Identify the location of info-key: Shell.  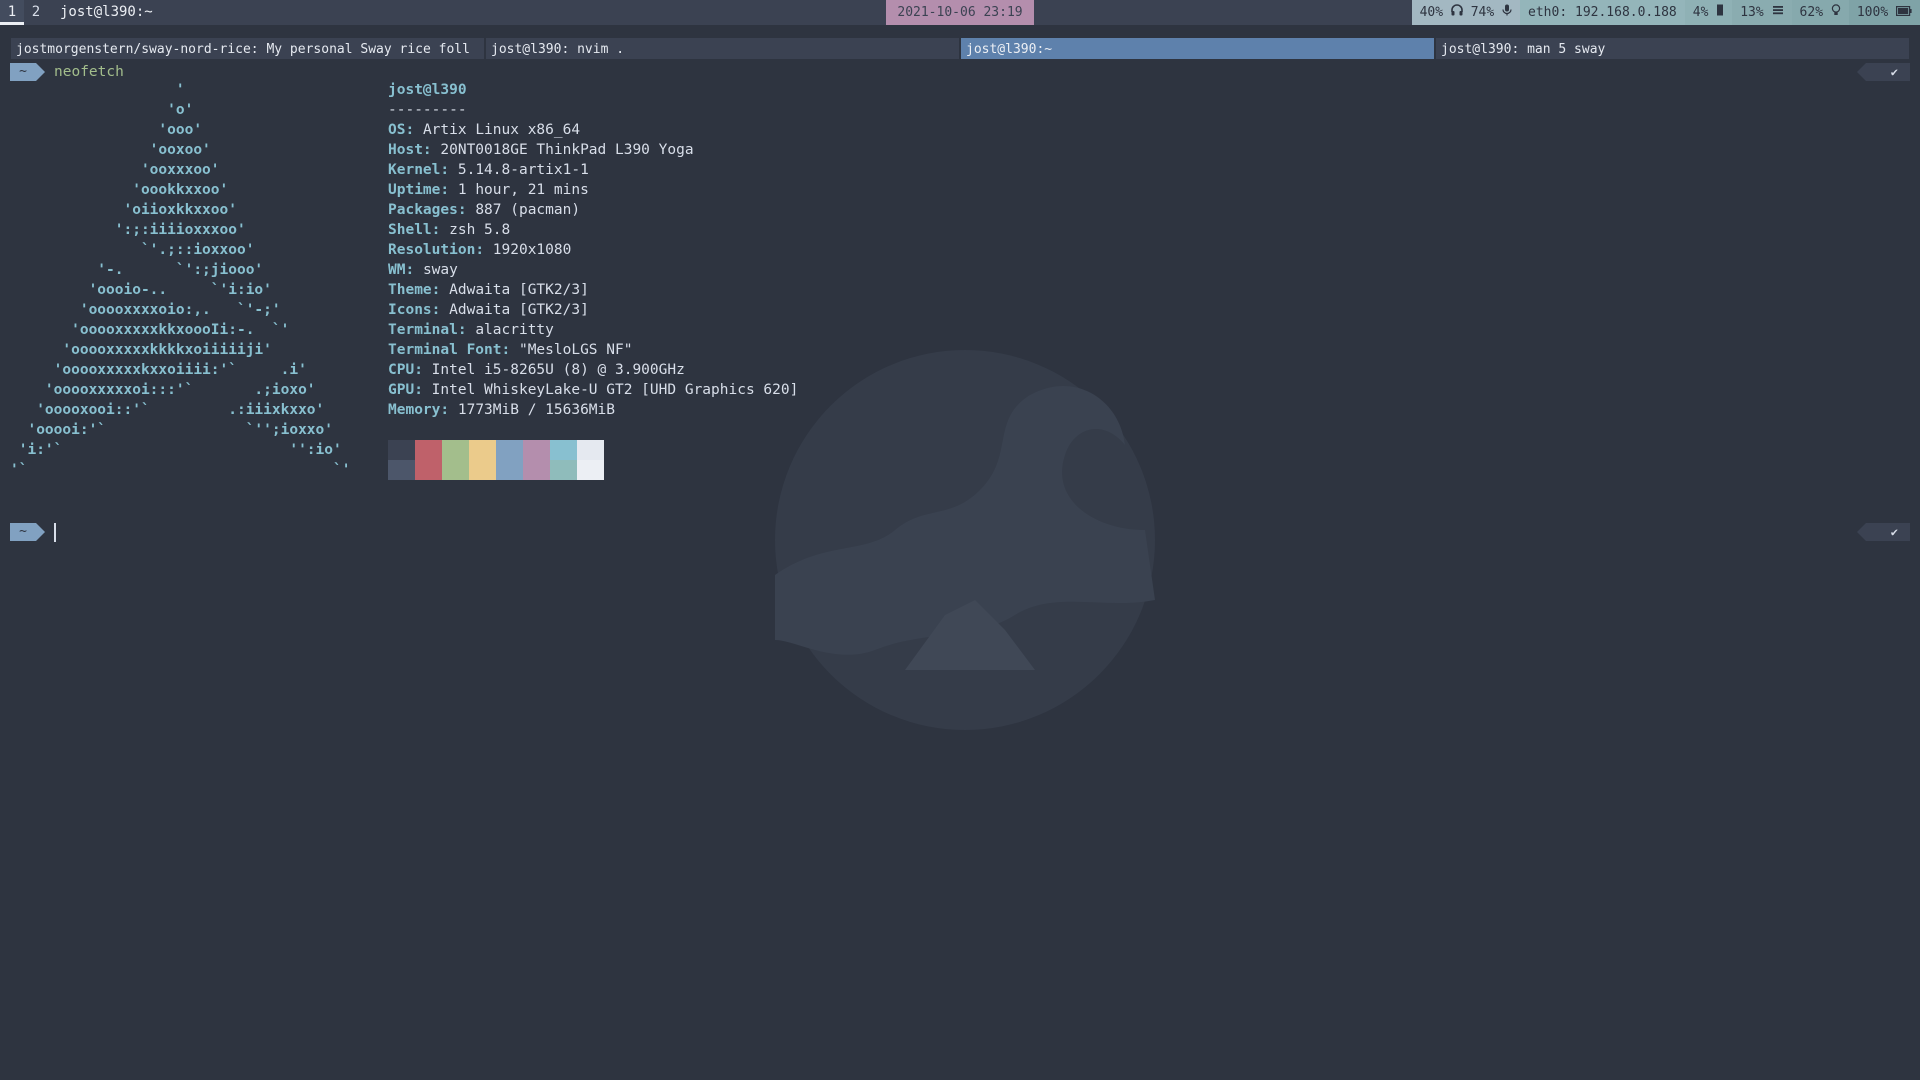
(410, 230).